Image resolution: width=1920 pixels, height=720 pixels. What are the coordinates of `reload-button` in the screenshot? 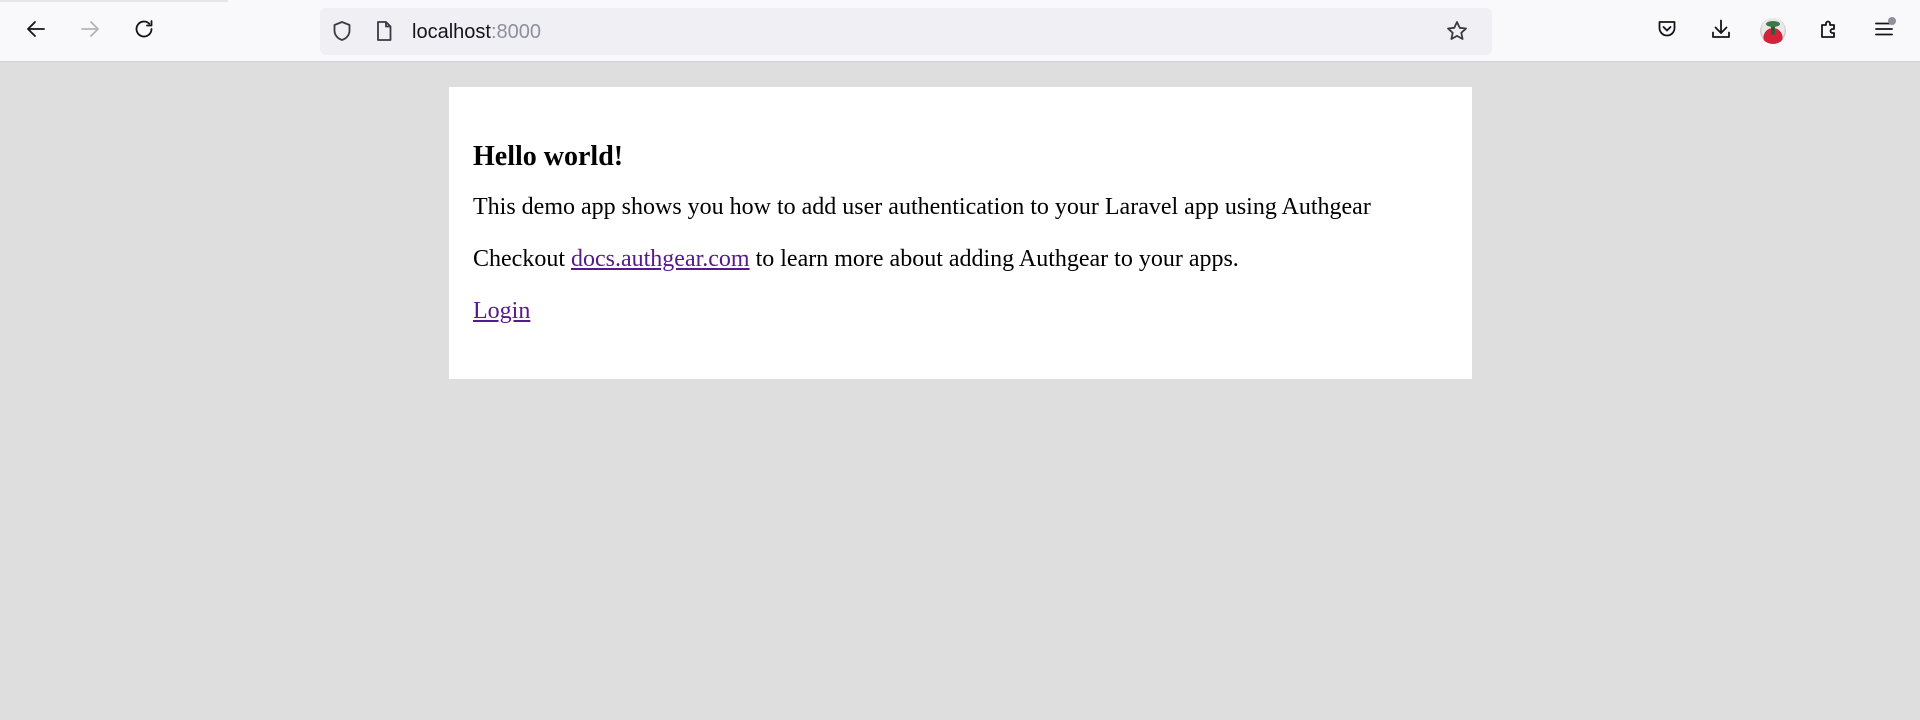 It's located at (144, 31).